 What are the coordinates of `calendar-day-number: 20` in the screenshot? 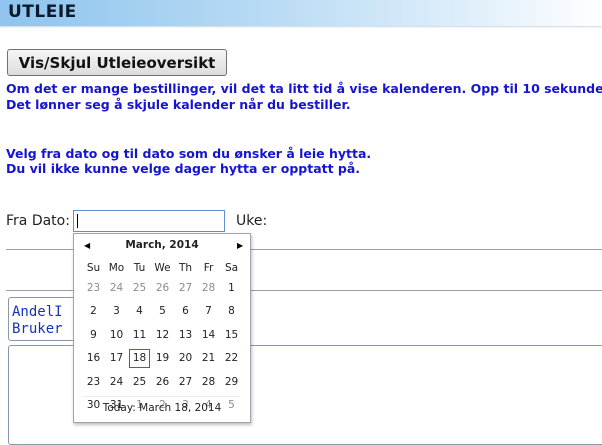 It's located at (185, 358).